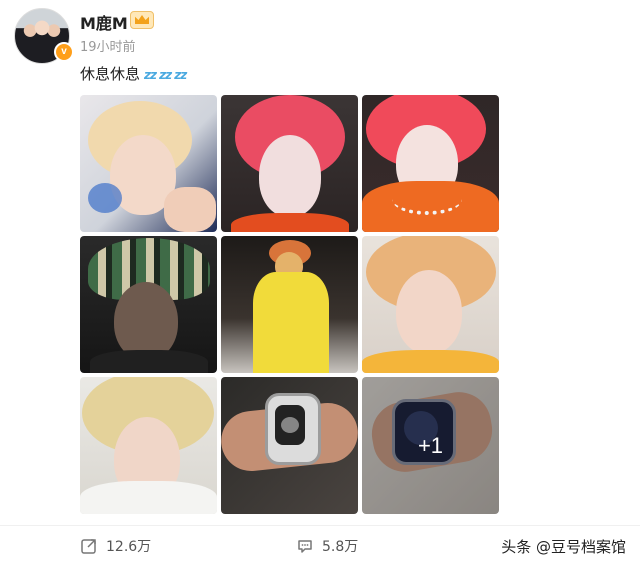 The image size is (640, 569). What do you see at coordinates (340, 547) in the screenshot?
I see `comment-count: 5.8万` at bounding box center [340, 547].